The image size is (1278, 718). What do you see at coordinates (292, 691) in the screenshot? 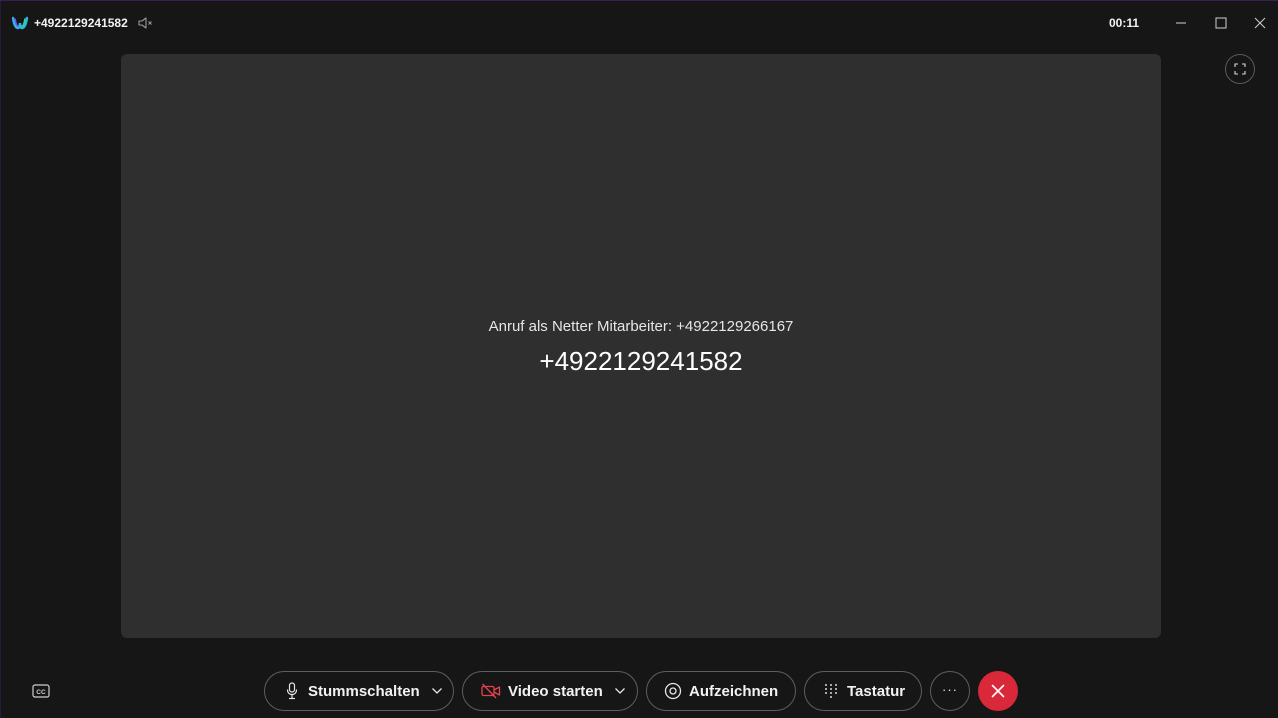
I see `microphone-icon` at bounding box center [292, 691].